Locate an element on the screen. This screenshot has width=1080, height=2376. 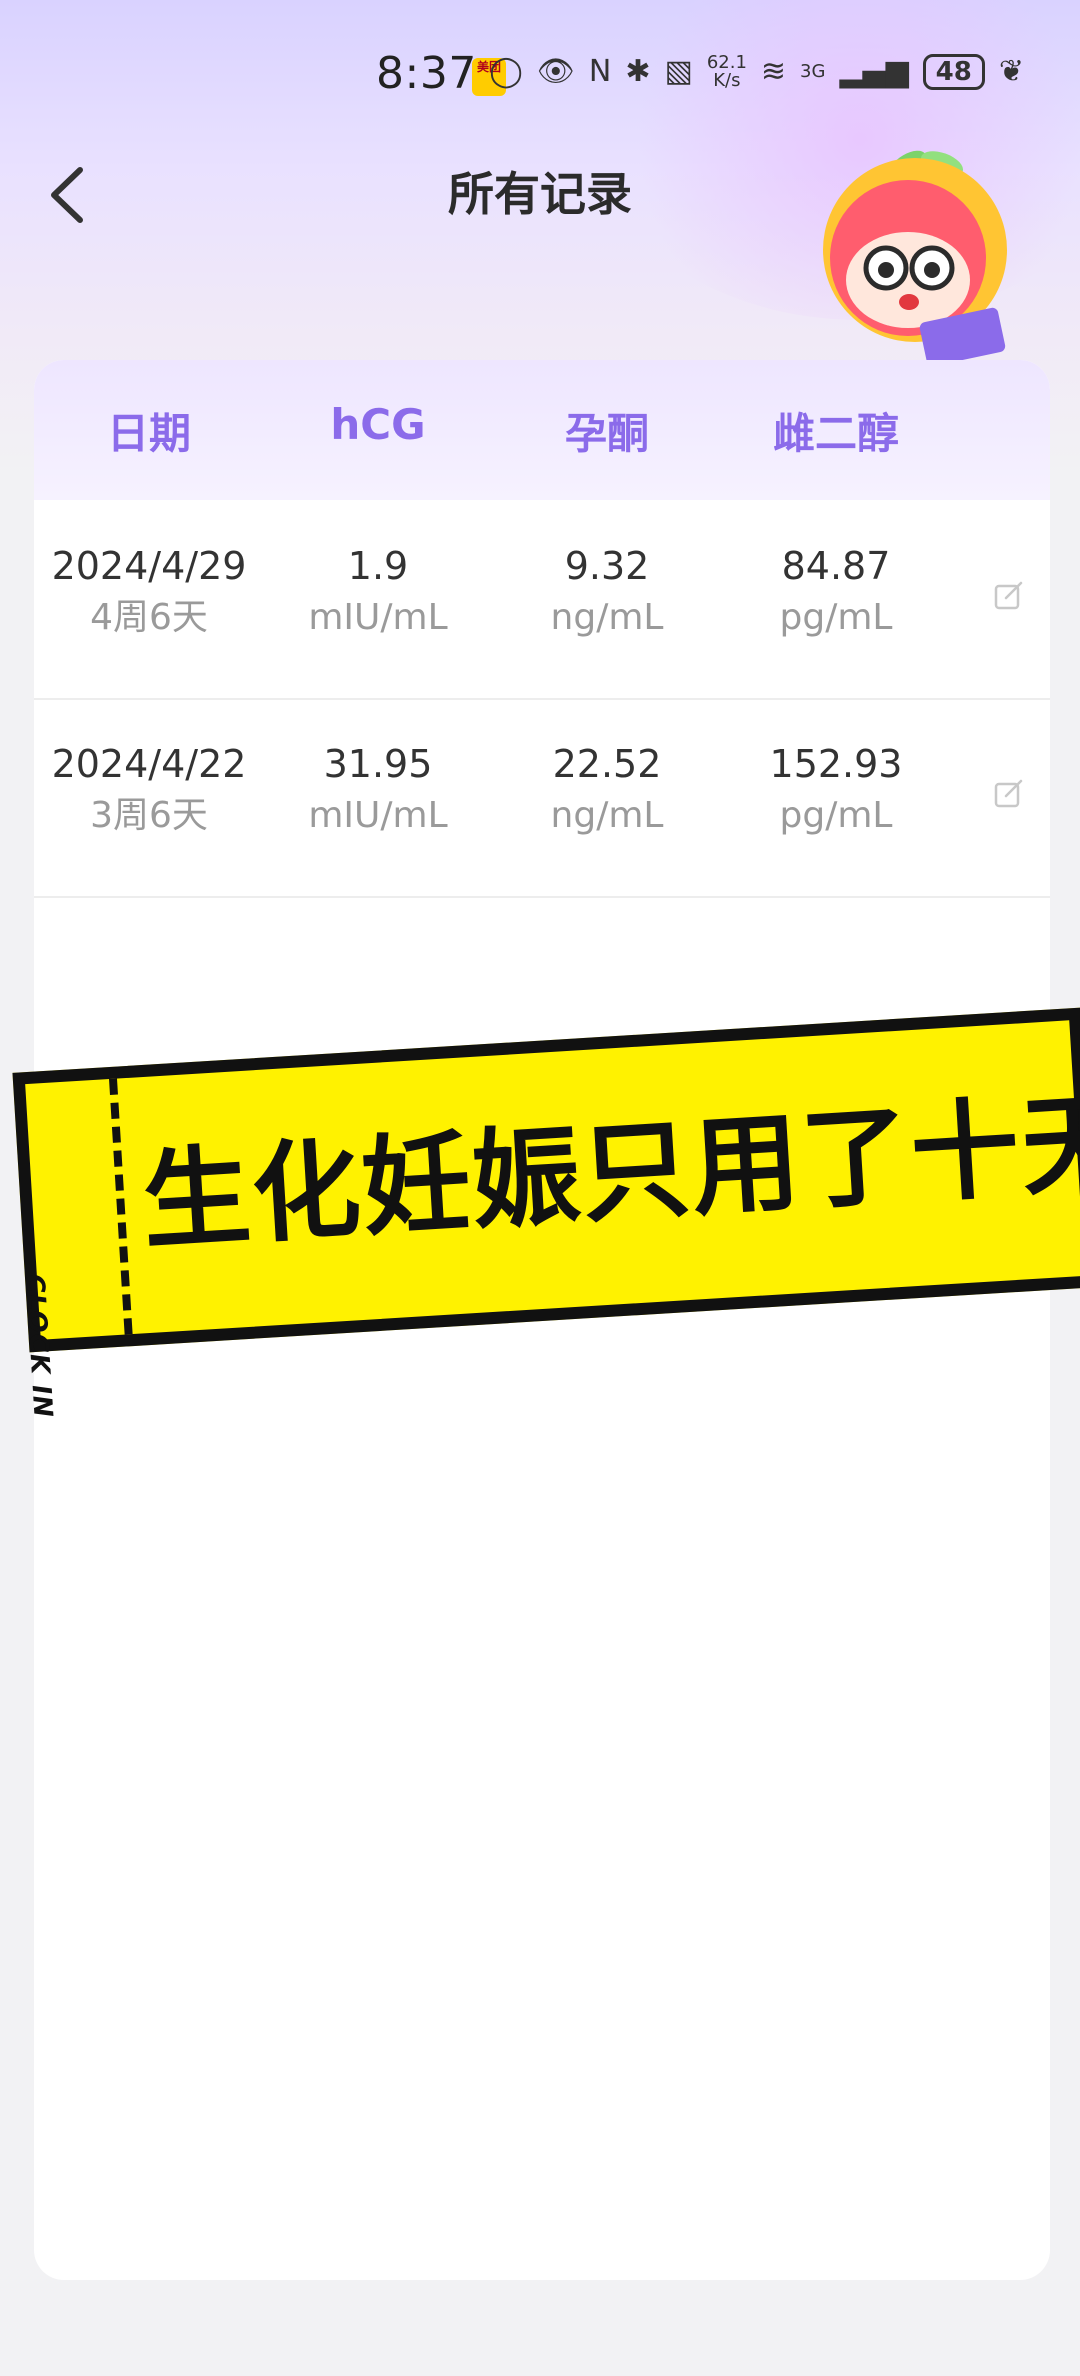
pregnancy-week: 3周6天 is located at coordinates (149, 815).